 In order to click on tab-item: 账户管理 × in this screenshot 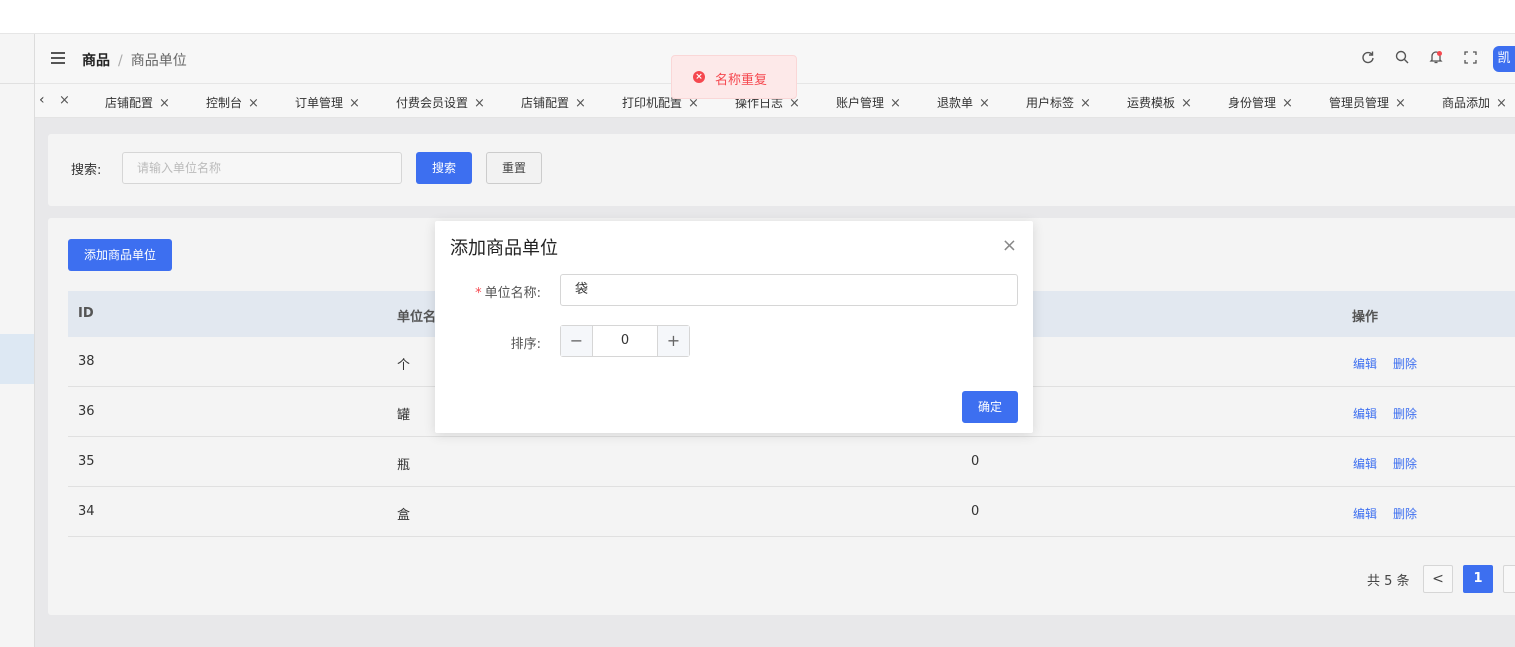, I will do `click(868, 102)`.